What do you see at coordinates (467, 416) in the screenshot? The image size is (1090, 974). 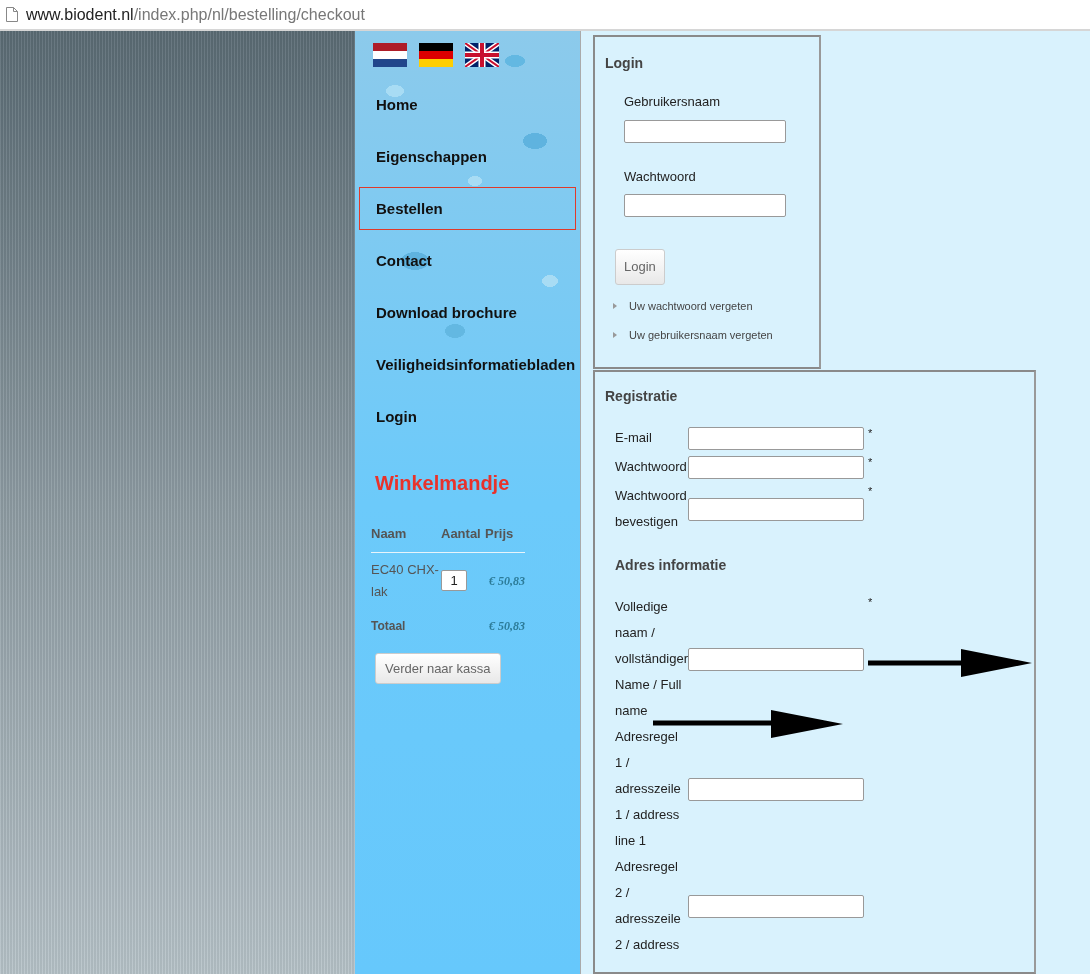 I see `menu-item: Login` at bounding box center [467, 416].